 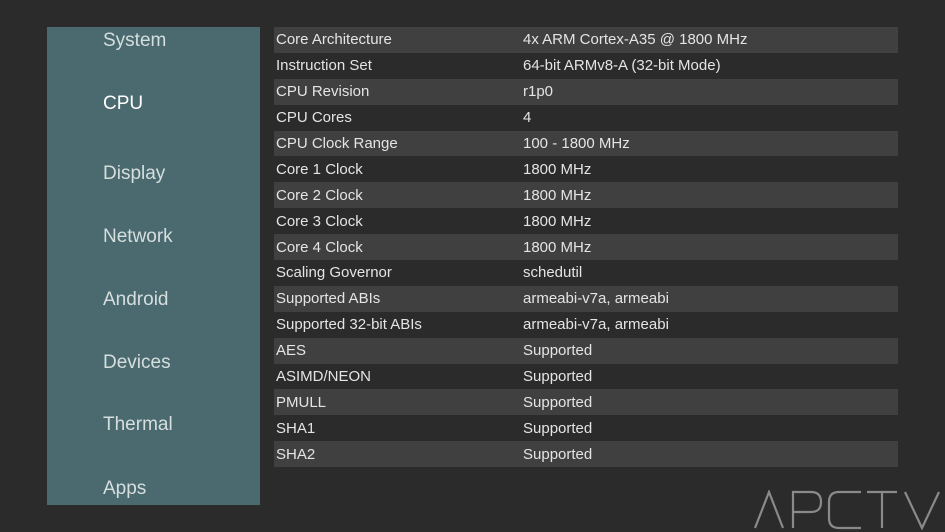 What do you see at coordinates (296, 454) in the screenshot?
I see `row-key: SHA2` at bounding box center [296, 454].